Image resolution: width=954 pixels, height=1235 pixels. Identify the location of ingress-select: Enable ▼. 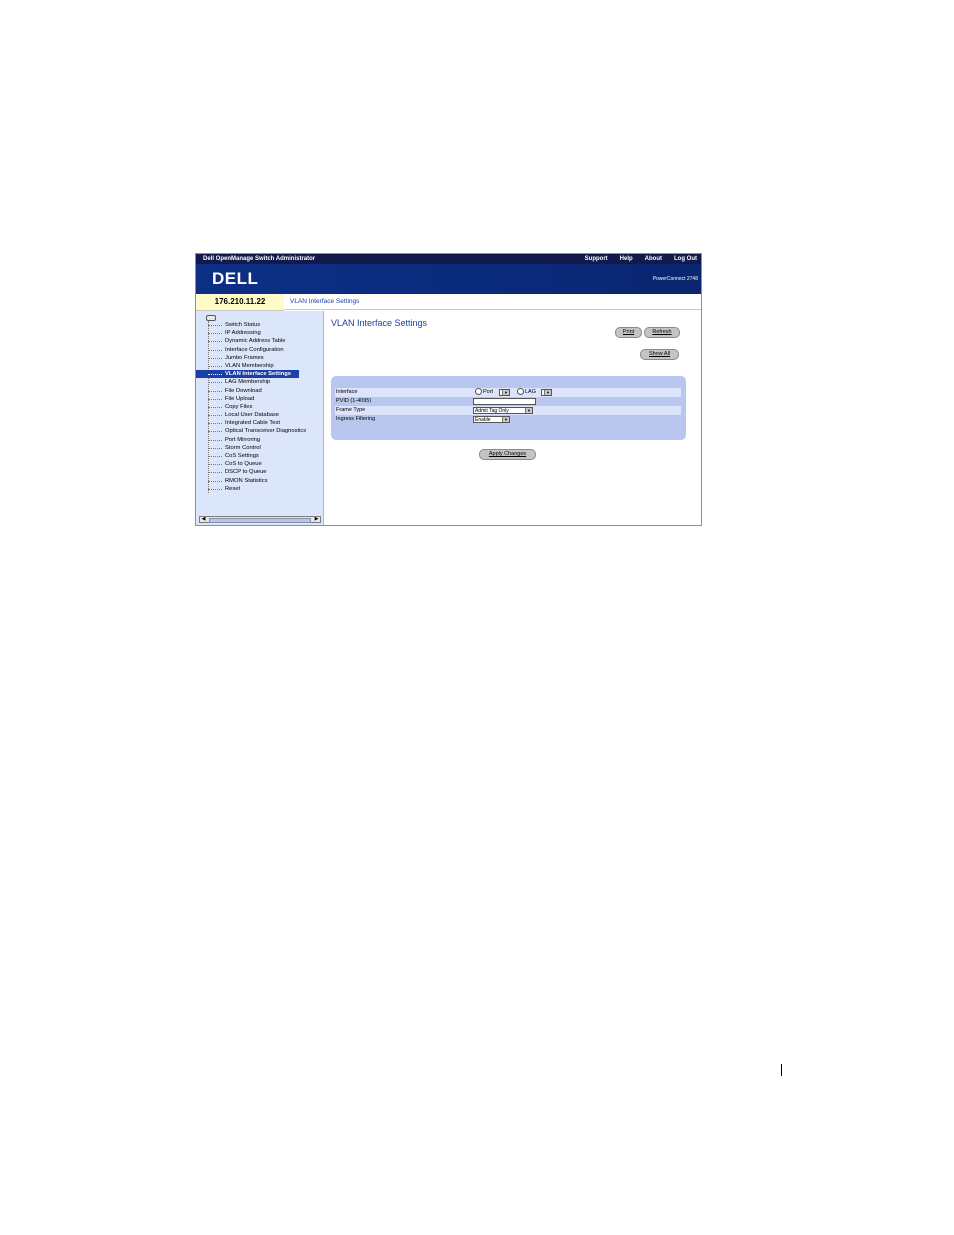
(491, 419).